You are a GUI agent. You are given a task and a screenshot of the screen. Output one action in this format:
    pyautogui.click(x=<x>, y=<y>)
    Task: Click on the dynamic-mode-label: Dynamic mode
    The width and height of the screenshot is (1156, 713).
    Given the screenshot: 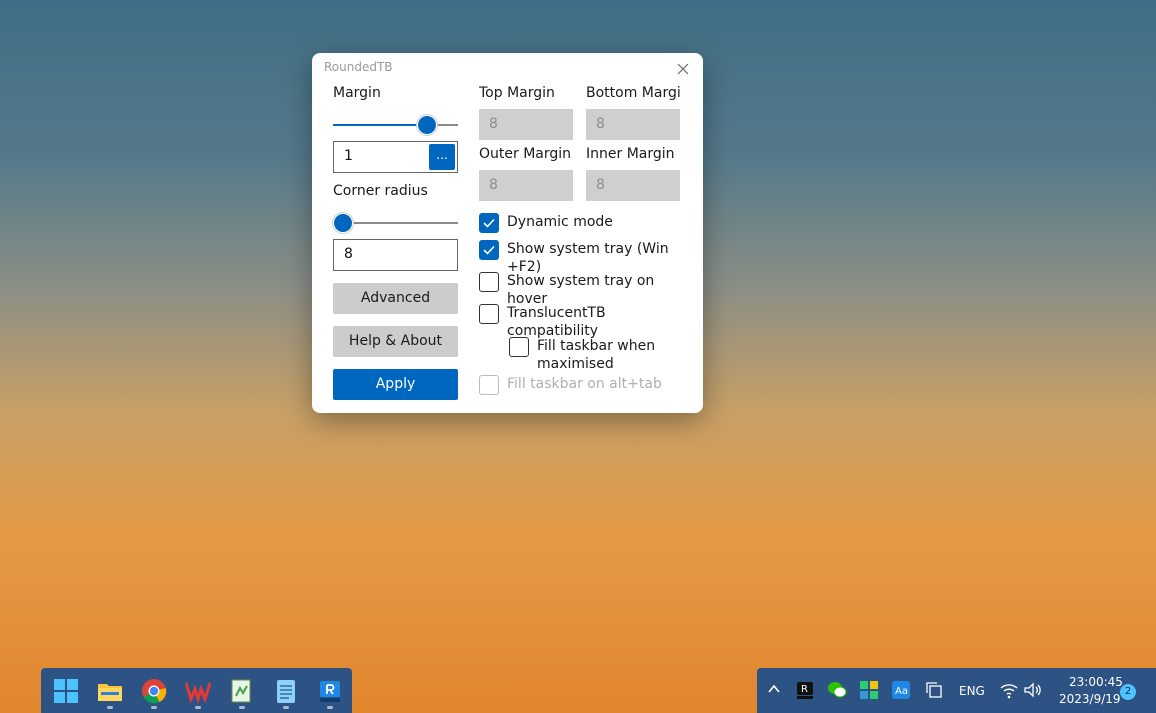 What is the action you would take?
    pyautogui.click(x=560, y=222)
    